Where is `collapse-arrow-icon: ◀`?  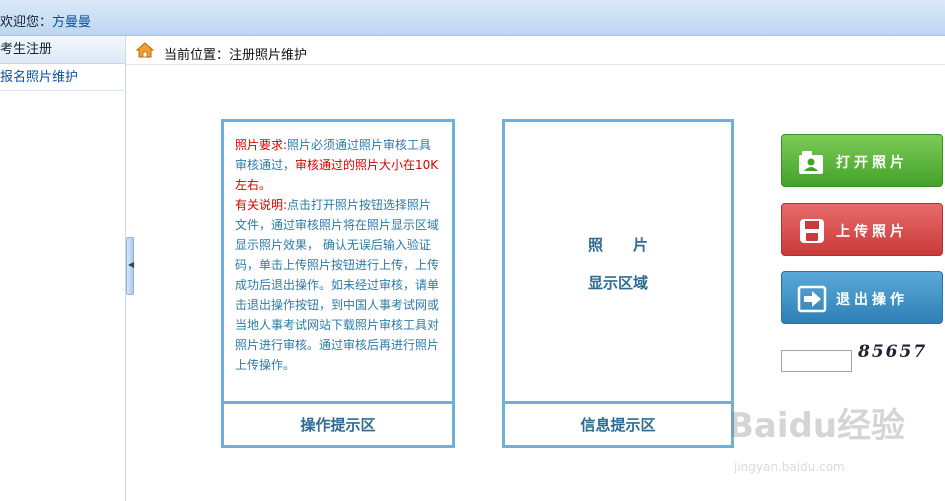 collapse-arrow-icon: ◀ is located at coordinates (131, 264).